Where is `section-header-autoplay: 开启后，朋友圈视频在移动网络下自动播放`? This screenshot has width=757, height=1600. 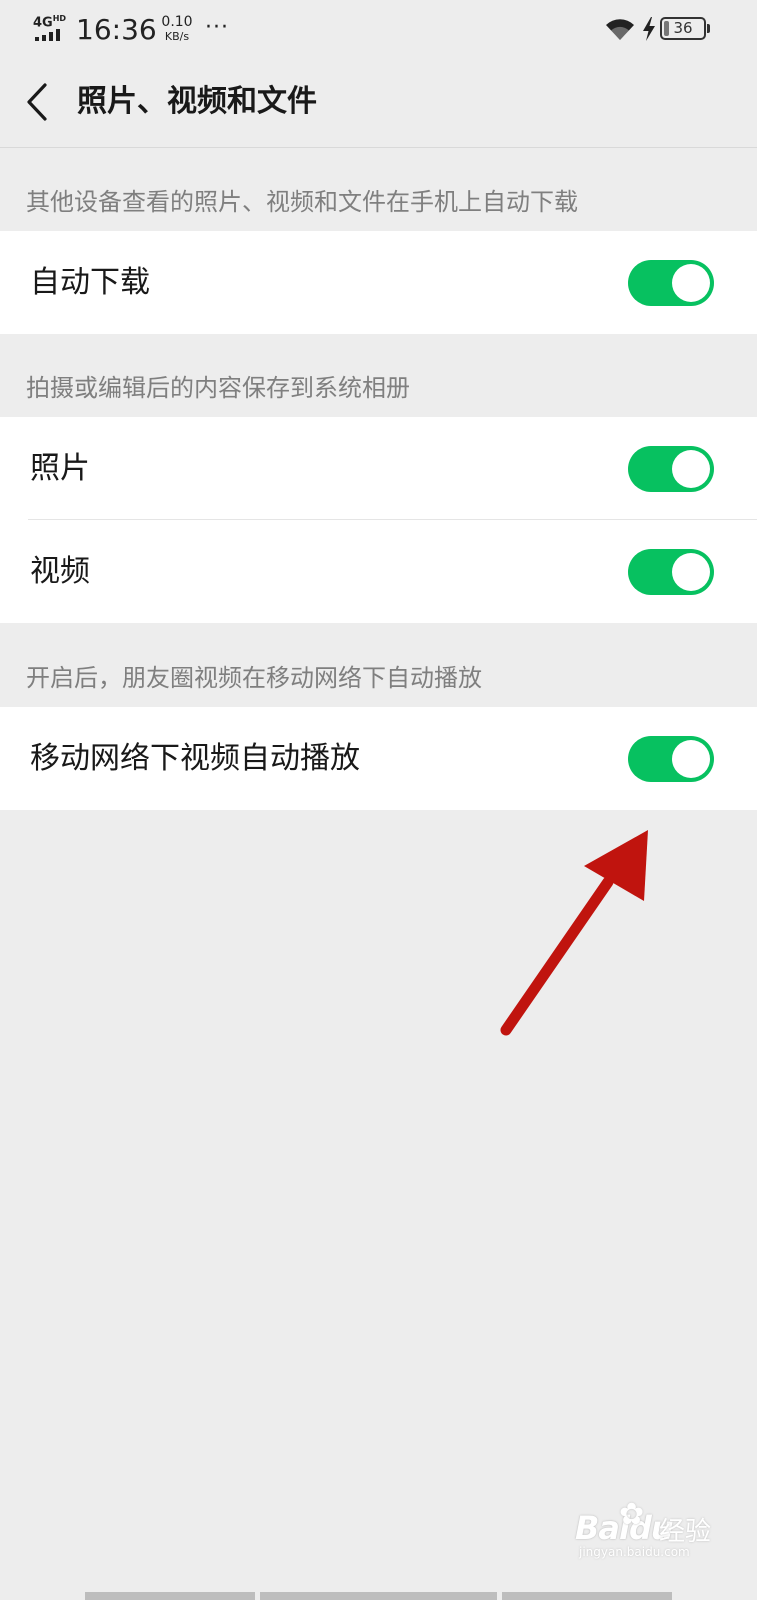
section-header-autoplay: 开启后，朋友圈视频在移动网络下自动播放 is located at coordinates (254, 678).